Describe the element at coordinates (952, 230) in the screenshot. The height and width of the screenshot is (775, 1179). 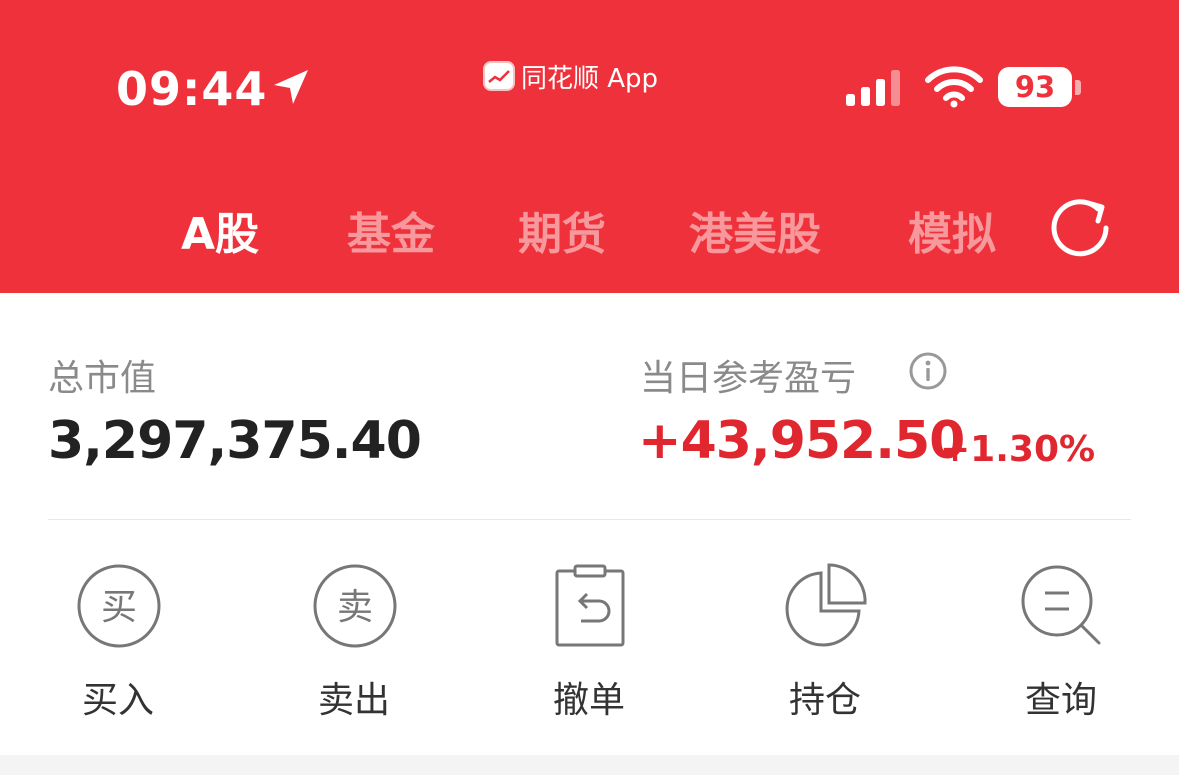
I see `tab-simulated: 模拟` at that location.